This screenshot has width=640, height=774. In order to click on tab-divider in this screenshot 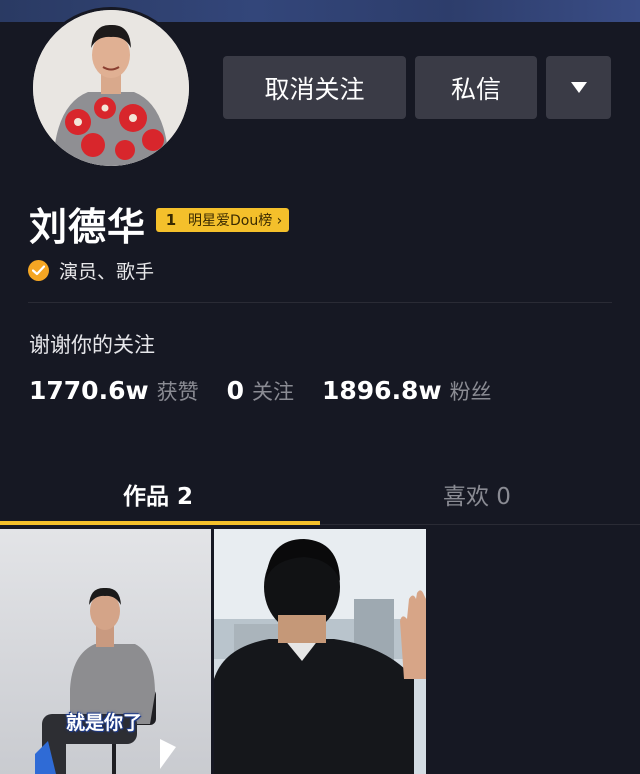, I will do `click(480, 524)`.